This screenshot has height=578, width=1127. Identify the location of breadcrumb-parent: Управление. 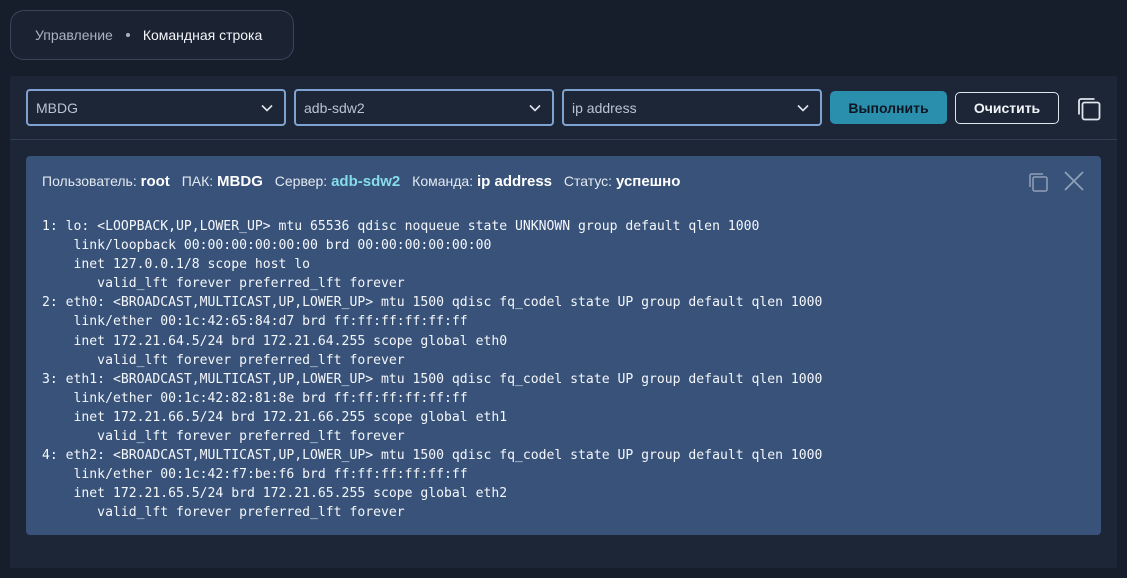
(74, 35).